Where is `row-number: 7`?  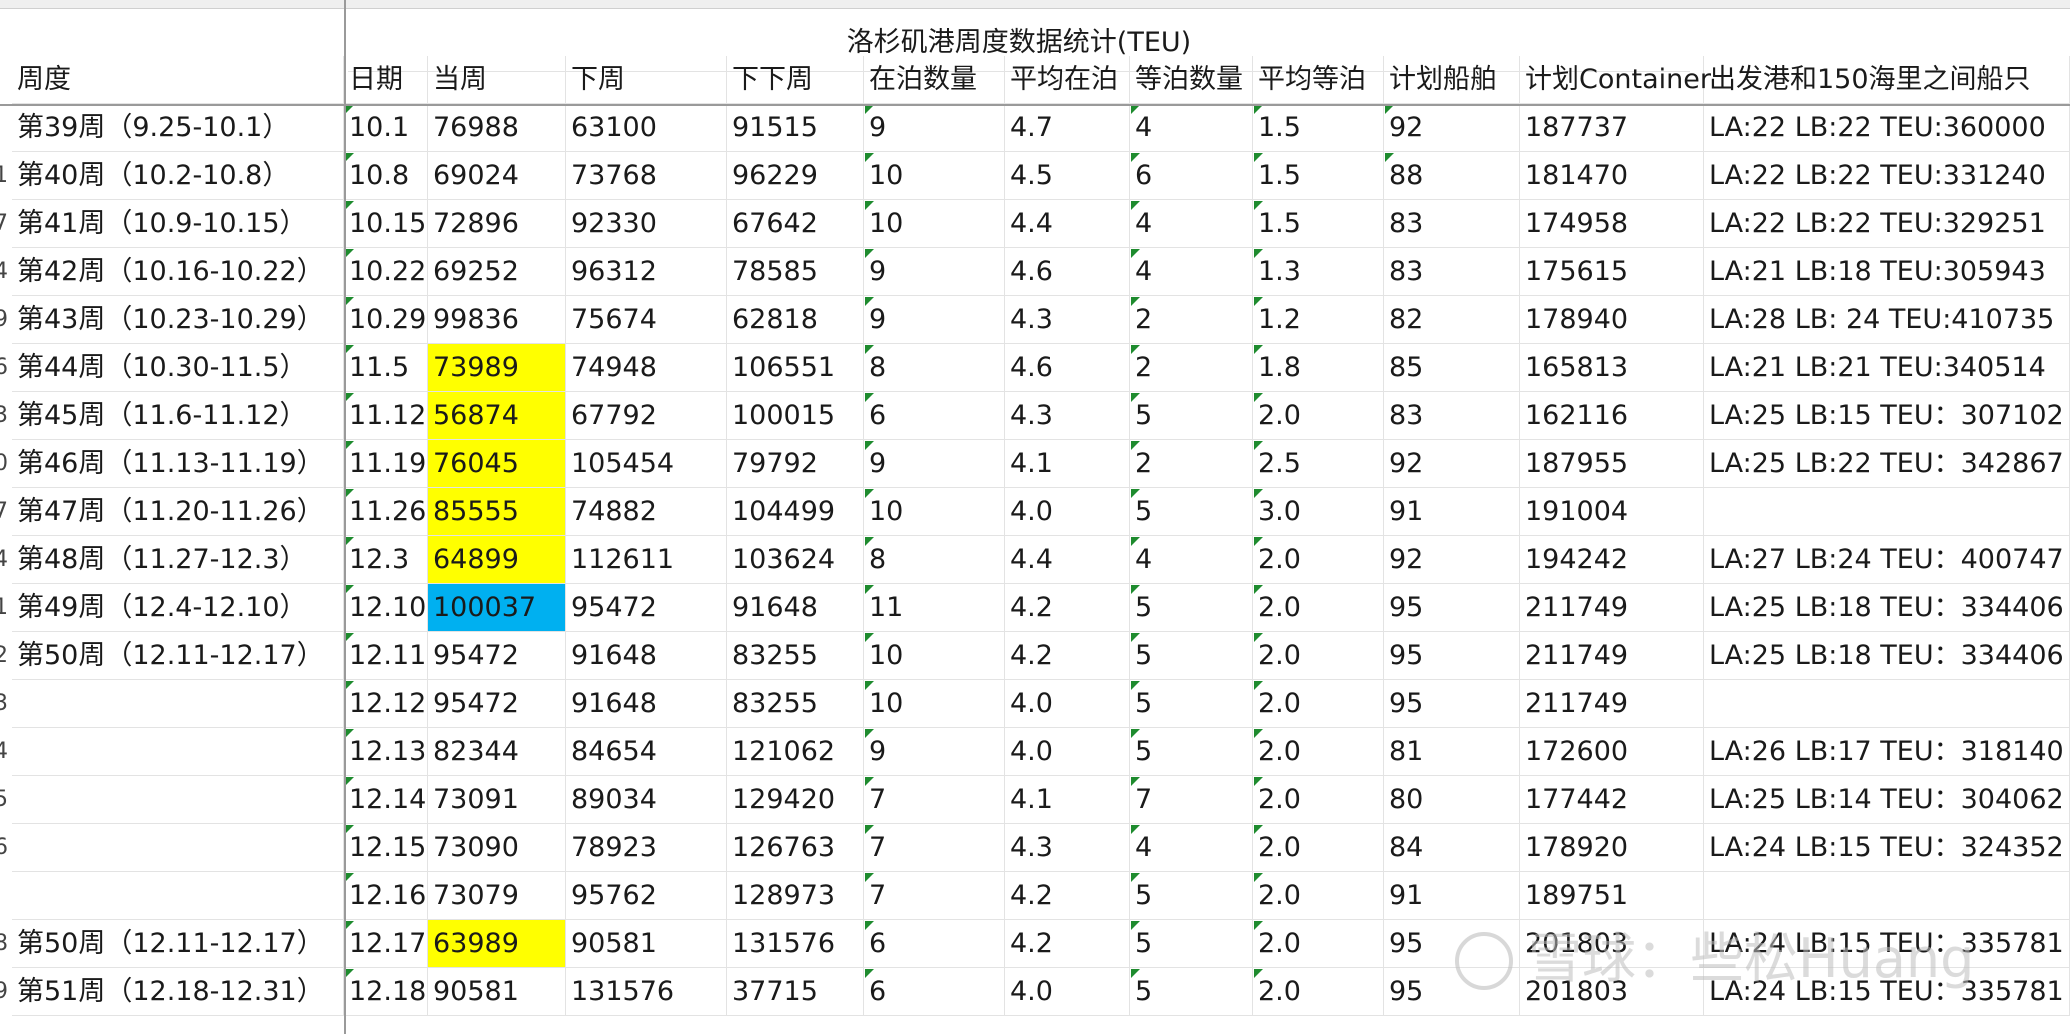 row-number: 7 is located at coordinates (6, 512).